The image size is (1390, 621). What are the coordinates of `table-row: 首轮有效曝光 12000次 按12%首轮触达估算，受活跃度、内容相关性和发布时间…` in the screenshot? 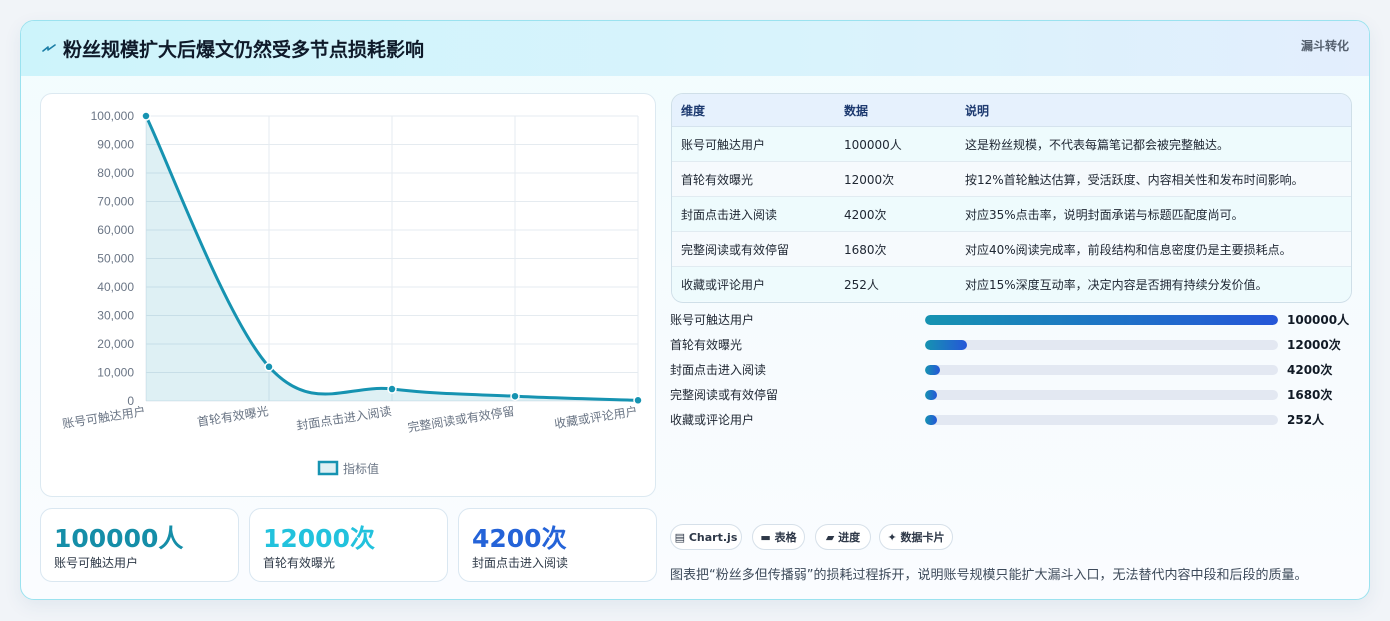 It's located at (1011, 179).